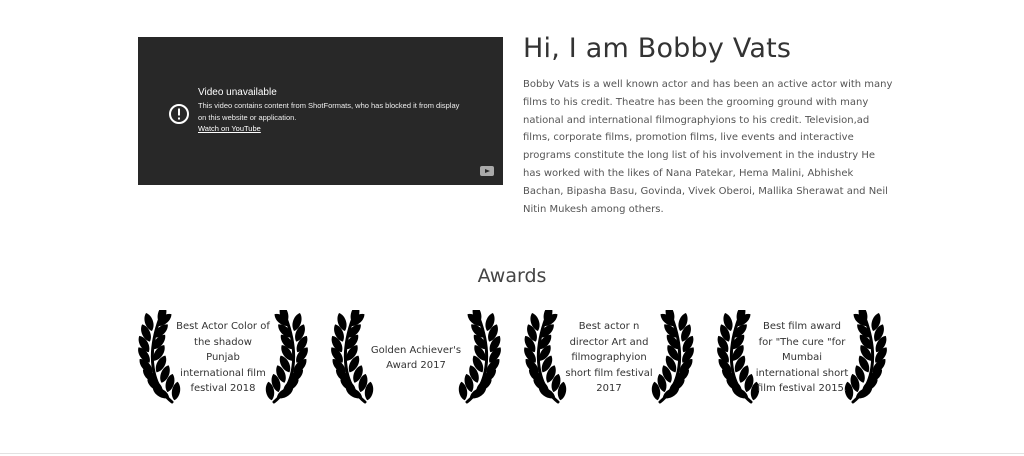 This screenshot has height=456, width=1024. I want to click on youtube-icon, so click(487, 171).